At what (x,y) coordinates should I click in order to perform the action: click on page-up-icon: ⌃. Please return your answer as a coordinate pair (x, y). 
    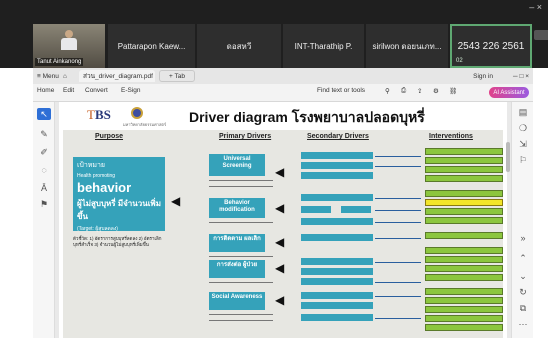
    Looking at the image, I should click on (523, 258).